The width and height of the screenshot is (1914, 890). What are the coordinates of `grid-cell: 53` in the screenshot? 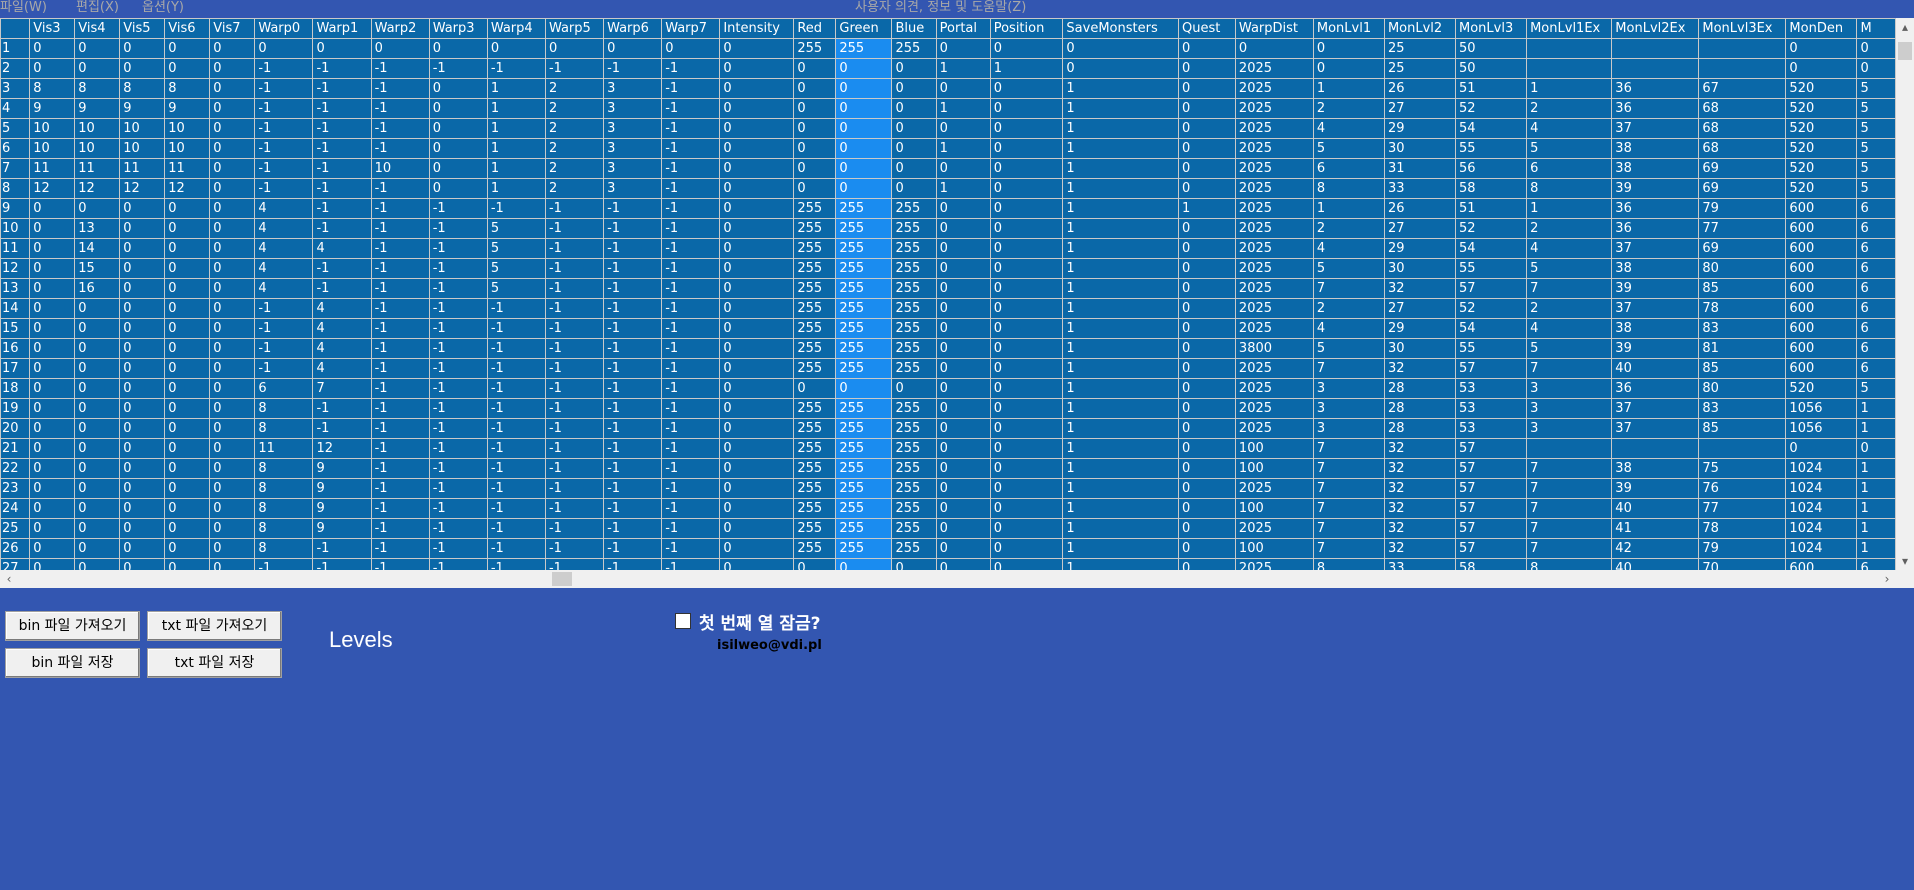 It's located at (1491, 408).